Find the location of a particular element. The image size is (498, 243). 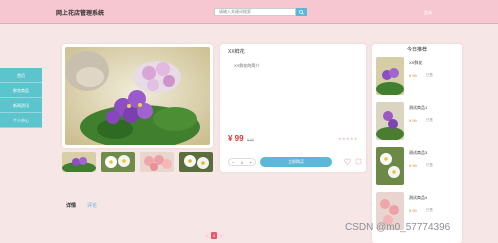

sidebar-item-flowers: 鲜花商品 is located at coordinates (21, 90).